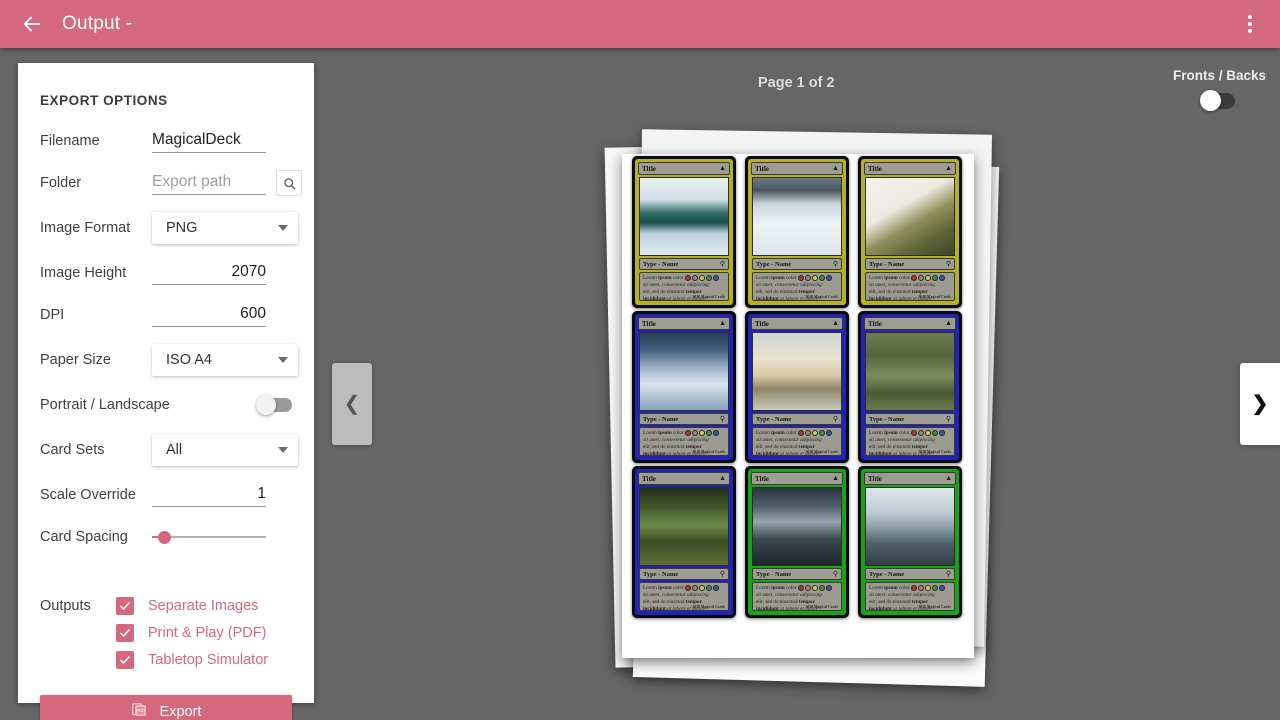 Image resolution: width=1280 pixels, height=720 pixels. I want to click on orientation-label: Portrait / Landscape, so click(105, 405).